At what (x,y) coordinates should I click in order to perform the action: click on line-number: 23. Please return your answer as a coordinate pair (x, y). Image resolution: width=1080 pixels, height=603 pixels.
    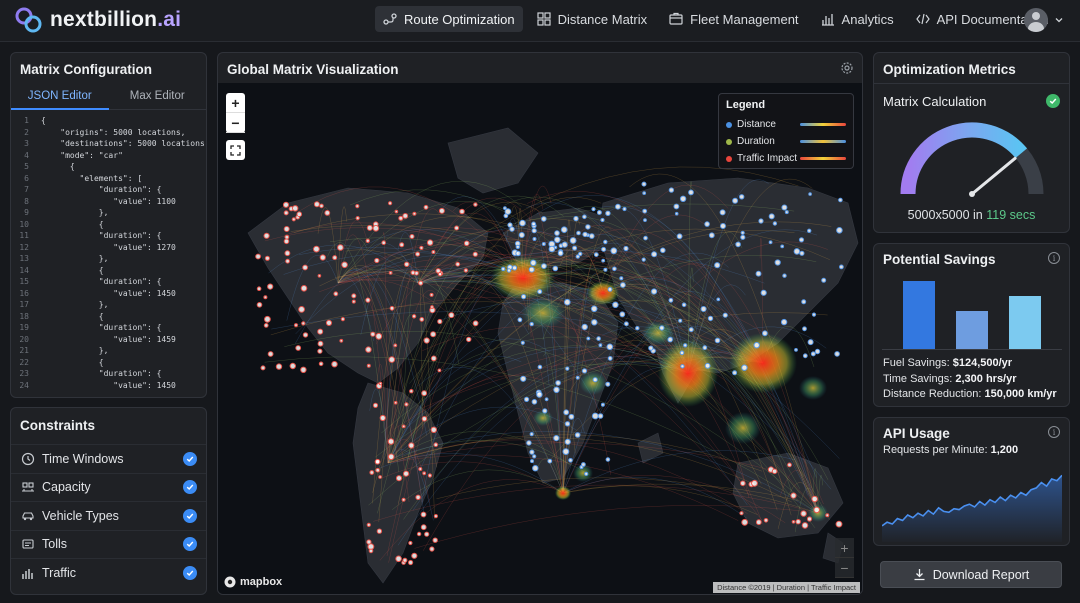
    Looking at the image, I should click on (24, 373).